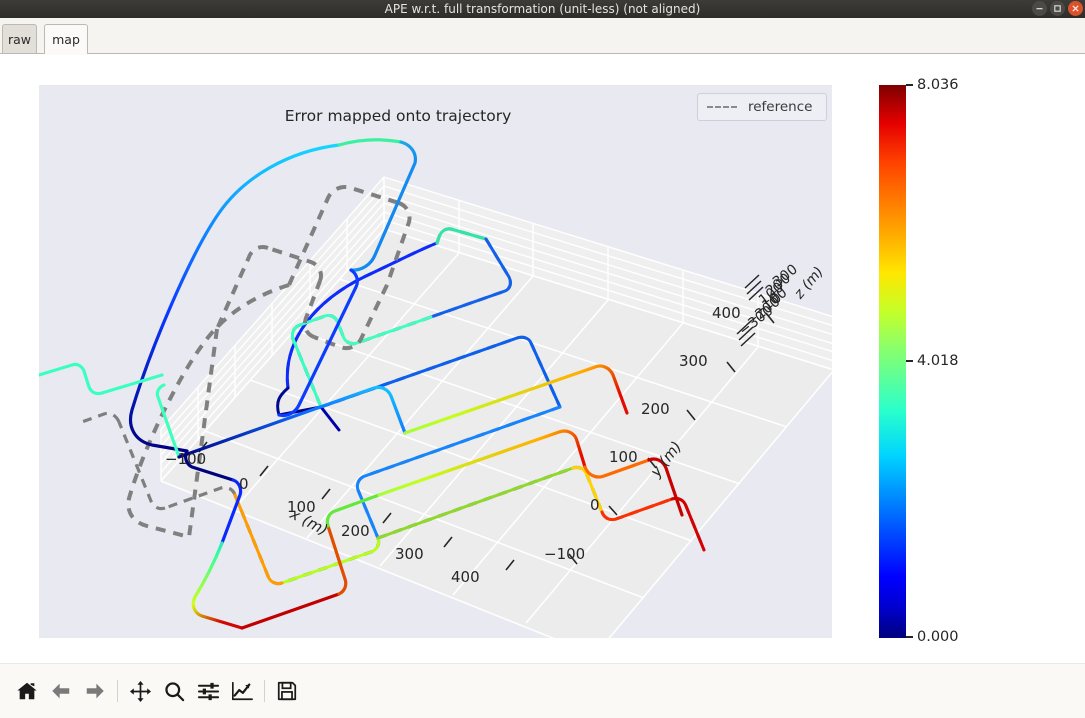  What do you see at coordinates (542, 36) in the screenshot?
I see `tab-strip: raw map` at bounding box center [542, 36].